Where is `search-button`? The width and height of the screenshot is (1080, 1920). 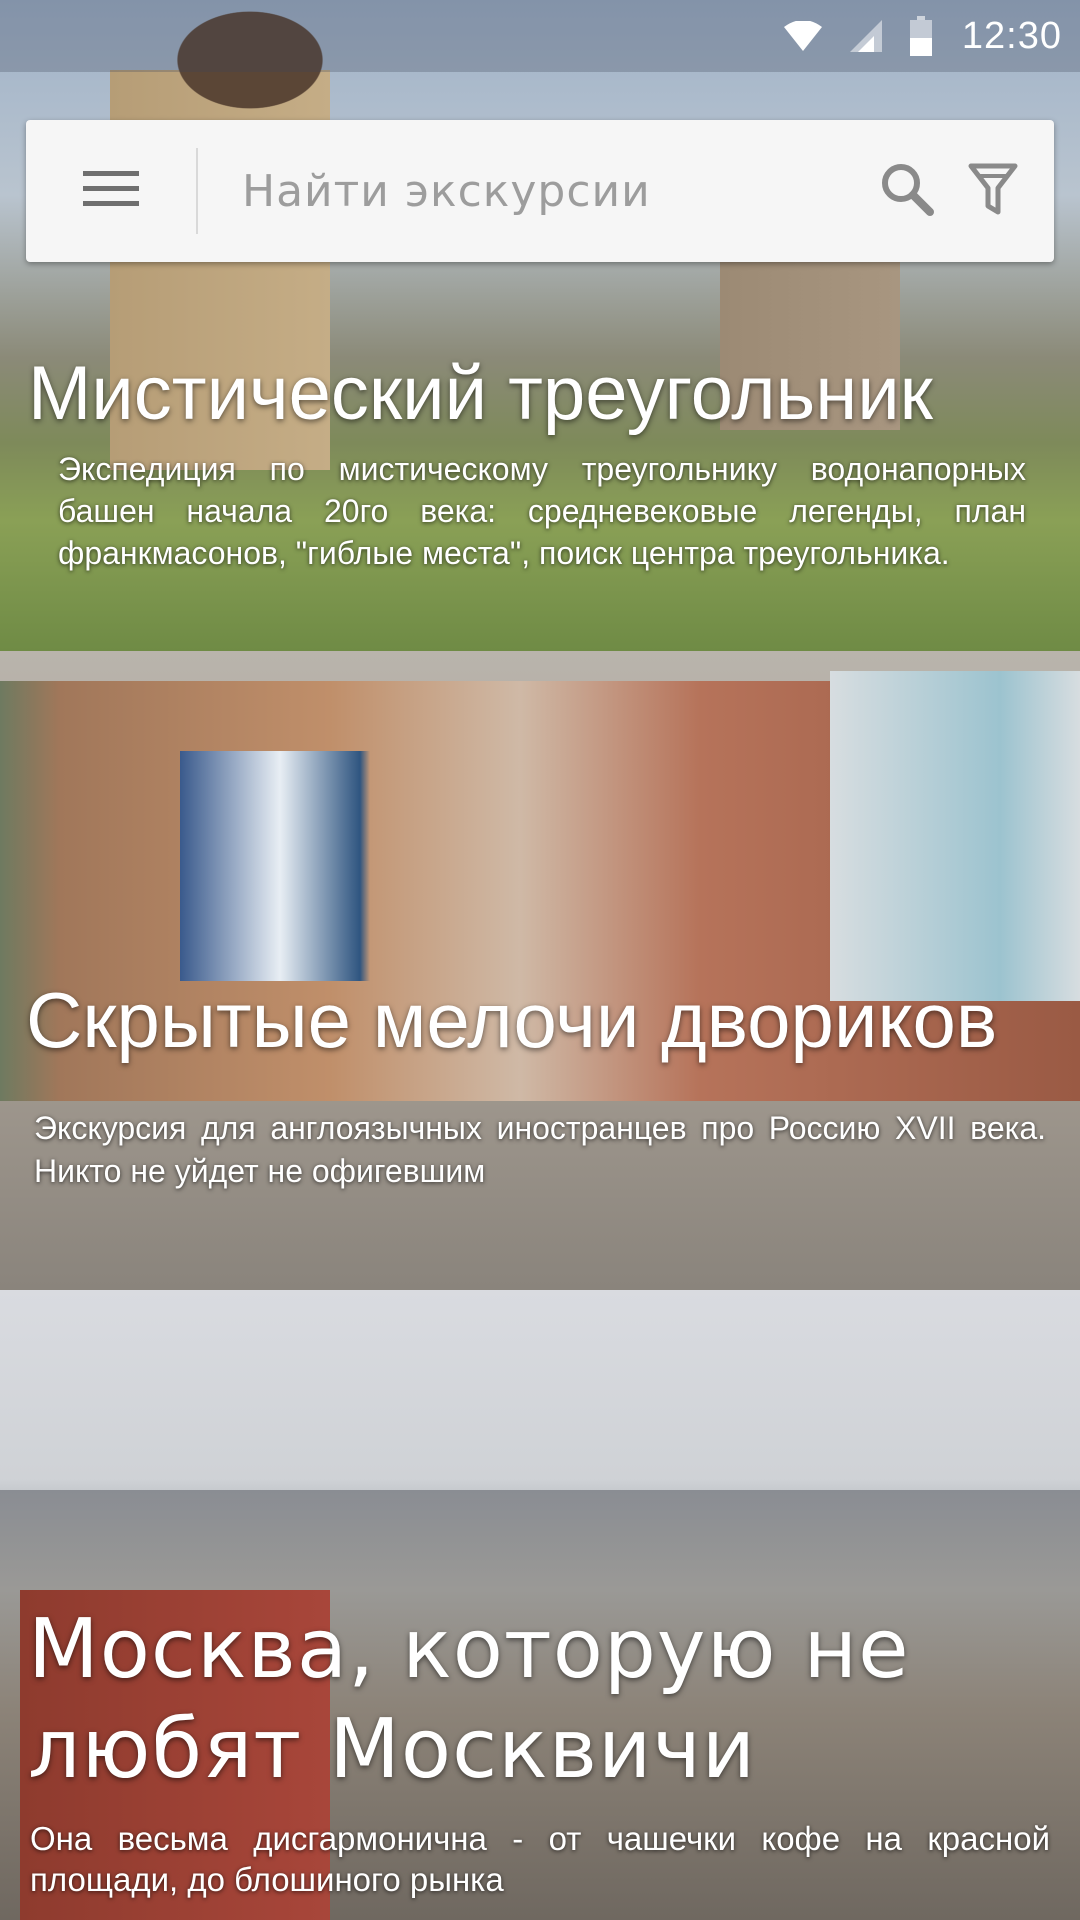
search-button is located at coordinates (907, 191).